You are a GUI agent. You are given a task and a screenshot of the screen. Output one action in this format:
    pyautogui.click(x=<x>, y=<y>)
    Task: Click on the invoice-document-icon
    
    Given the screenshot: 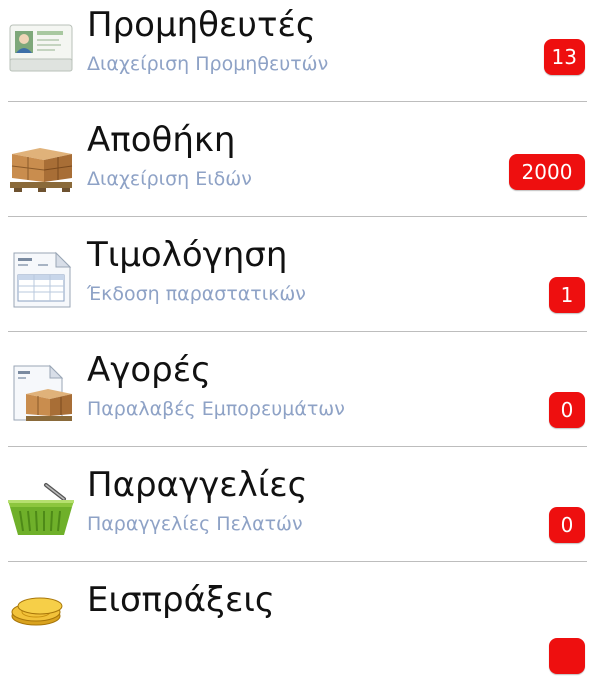 What is the action you would take?
    pyautogui.click(x=41, y=279)
    